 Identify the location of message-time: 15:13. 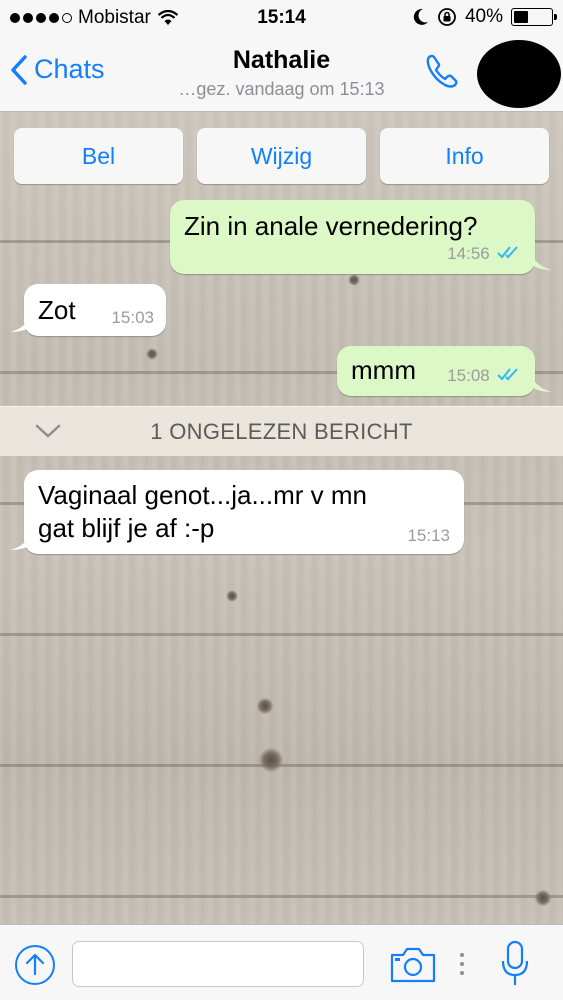
(428, 535).